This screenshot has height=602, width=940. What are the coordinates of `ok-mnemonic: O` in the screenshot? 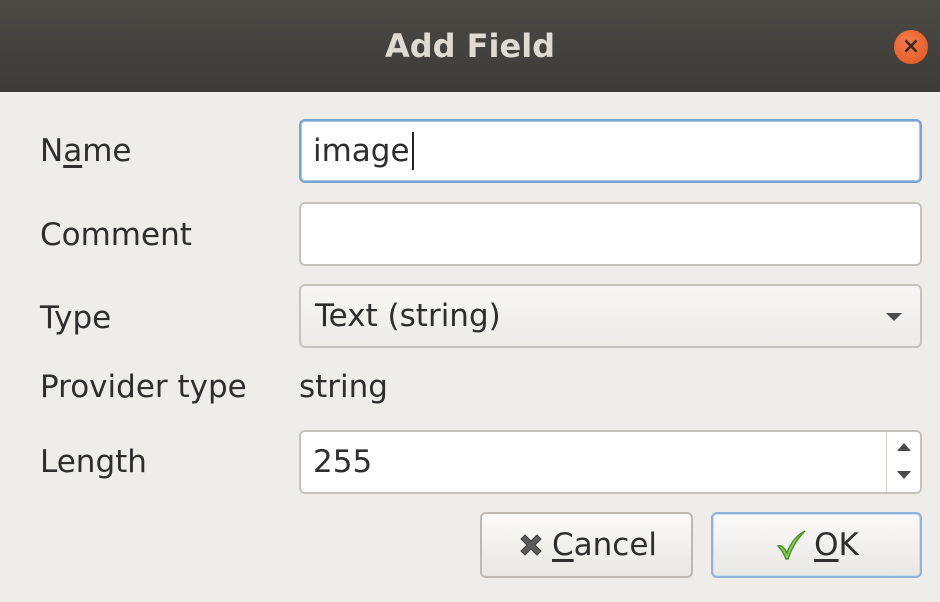 It's located at (826, 545).